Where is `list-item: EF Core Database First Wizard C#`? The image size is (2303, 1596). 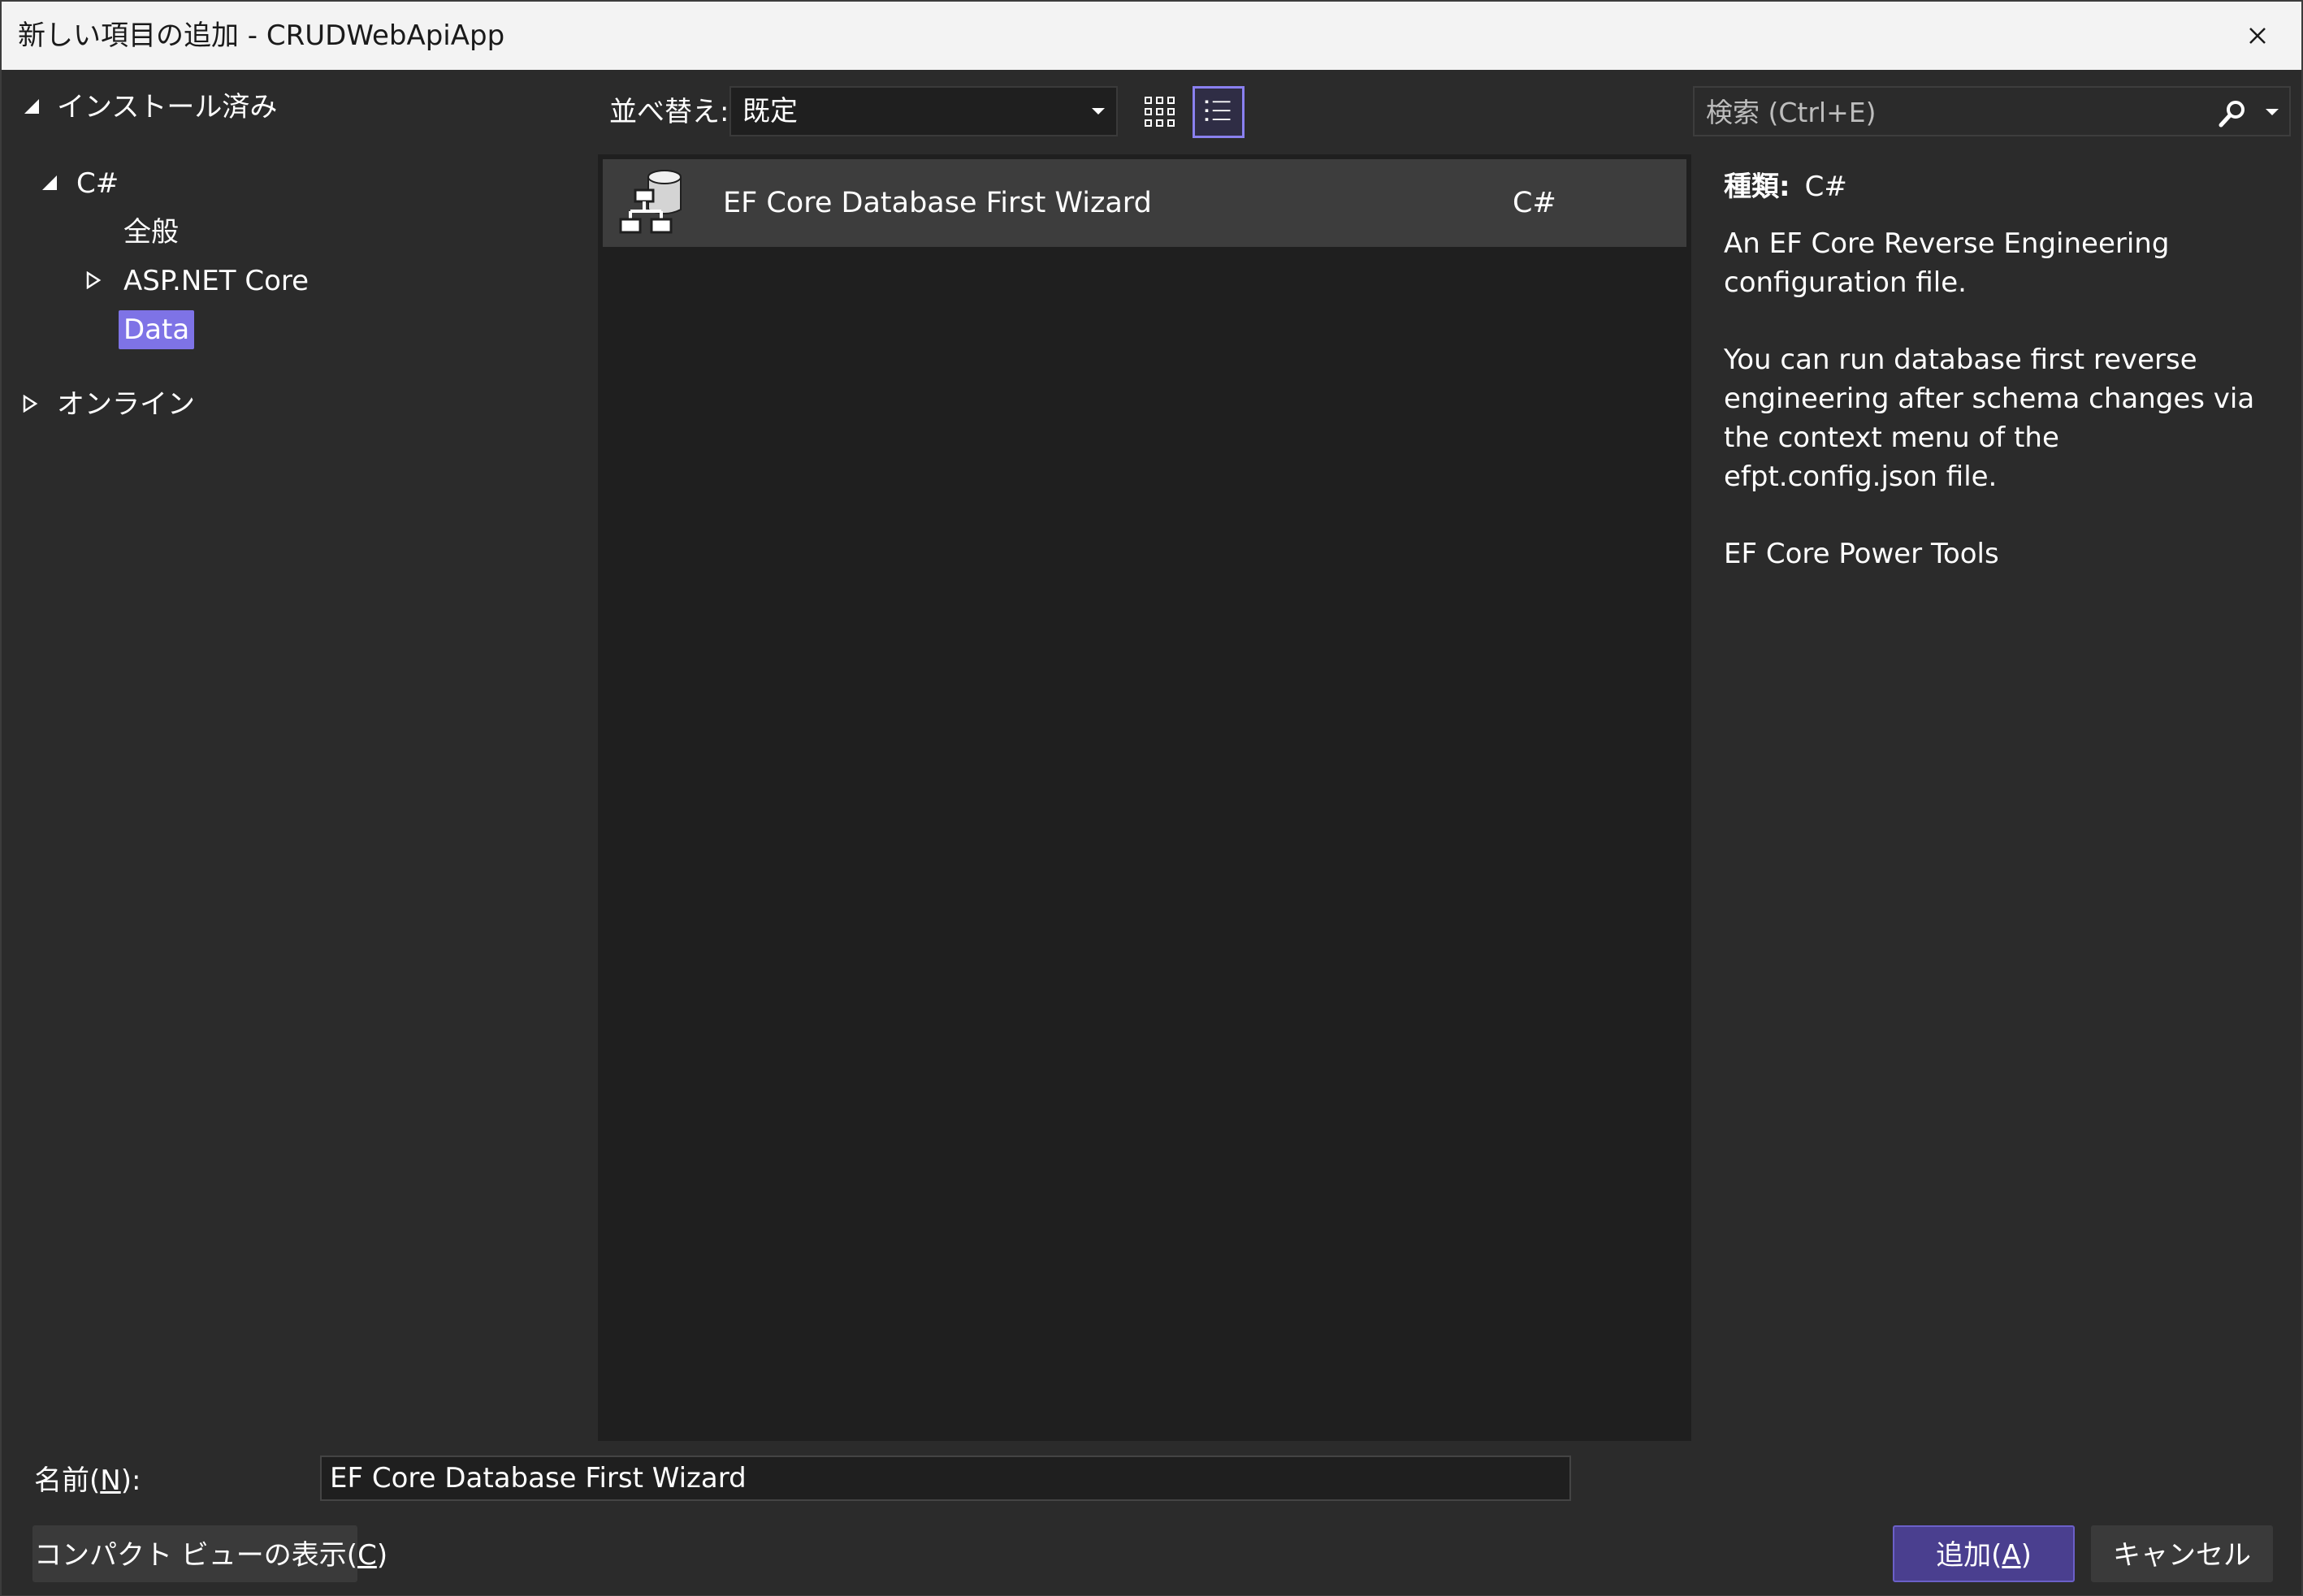
list-item: EF Core Database First Wizard C# is located at coordinates (1144, 203).